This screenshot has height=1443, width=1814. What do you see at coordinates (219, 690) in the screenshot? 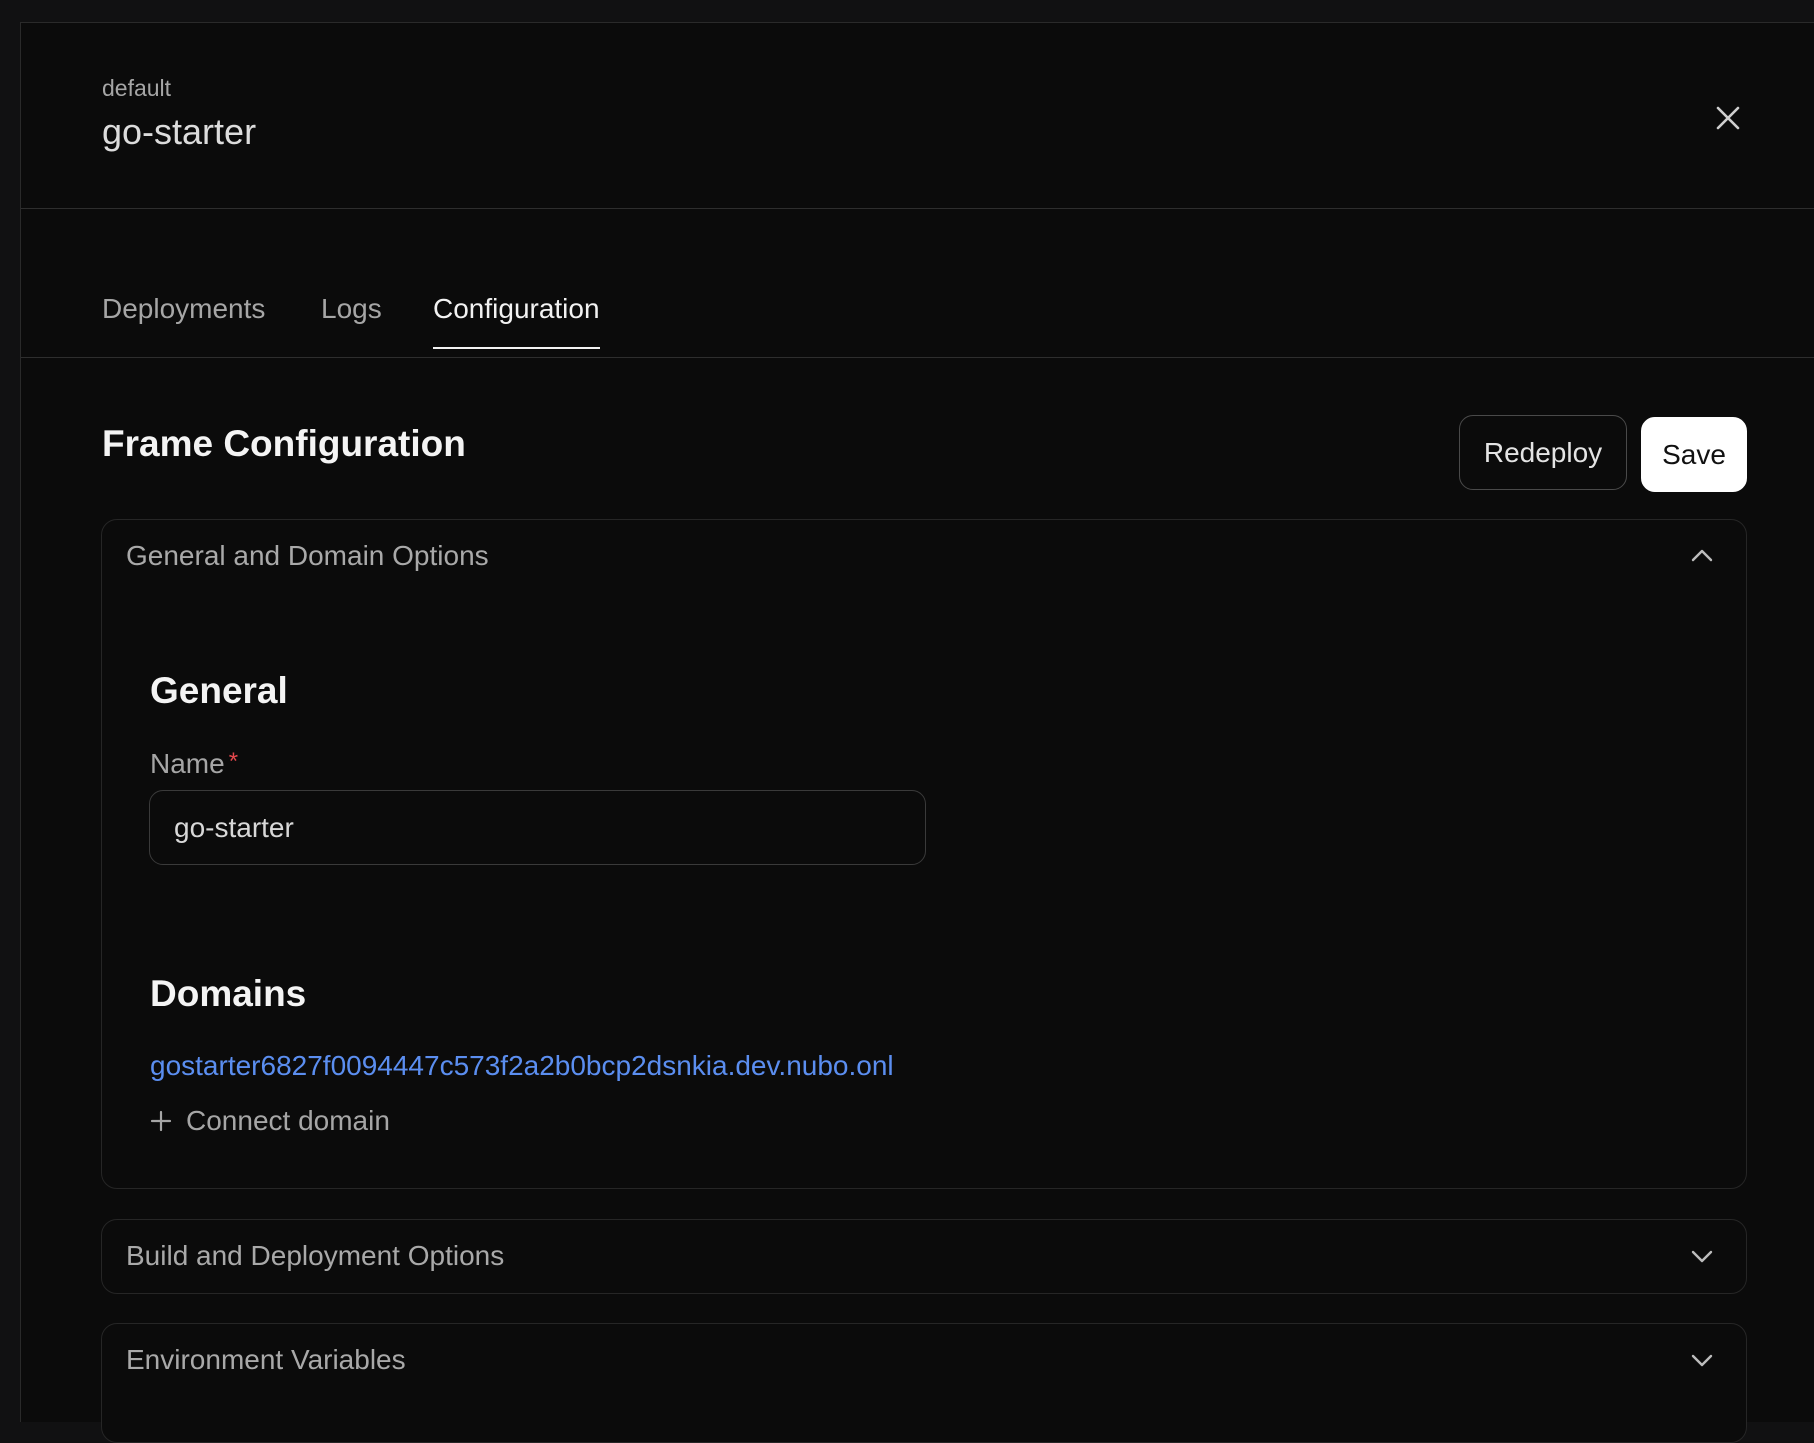
I see `general-heading: General` at bounding box center [219, 690].